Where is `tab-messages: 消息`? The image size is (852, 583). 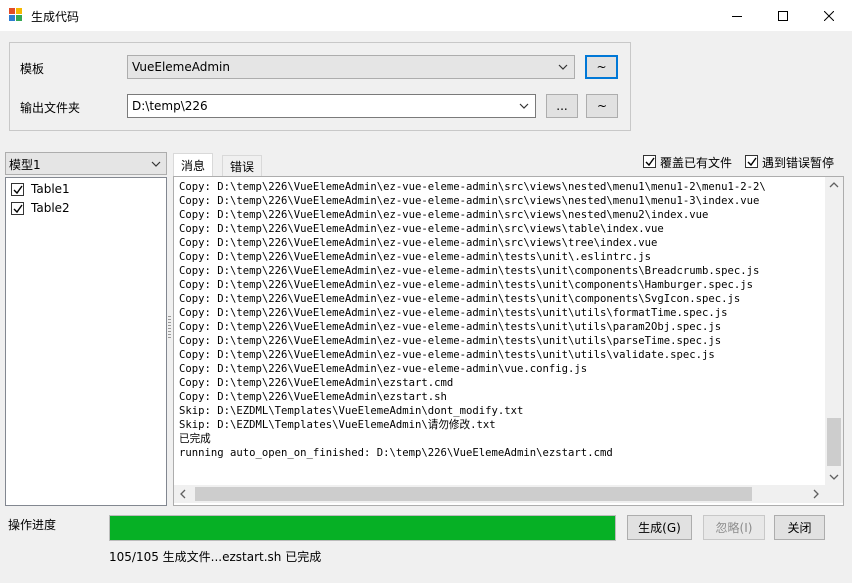
tab-messages: 消息 is located at coordinates (193, 165).